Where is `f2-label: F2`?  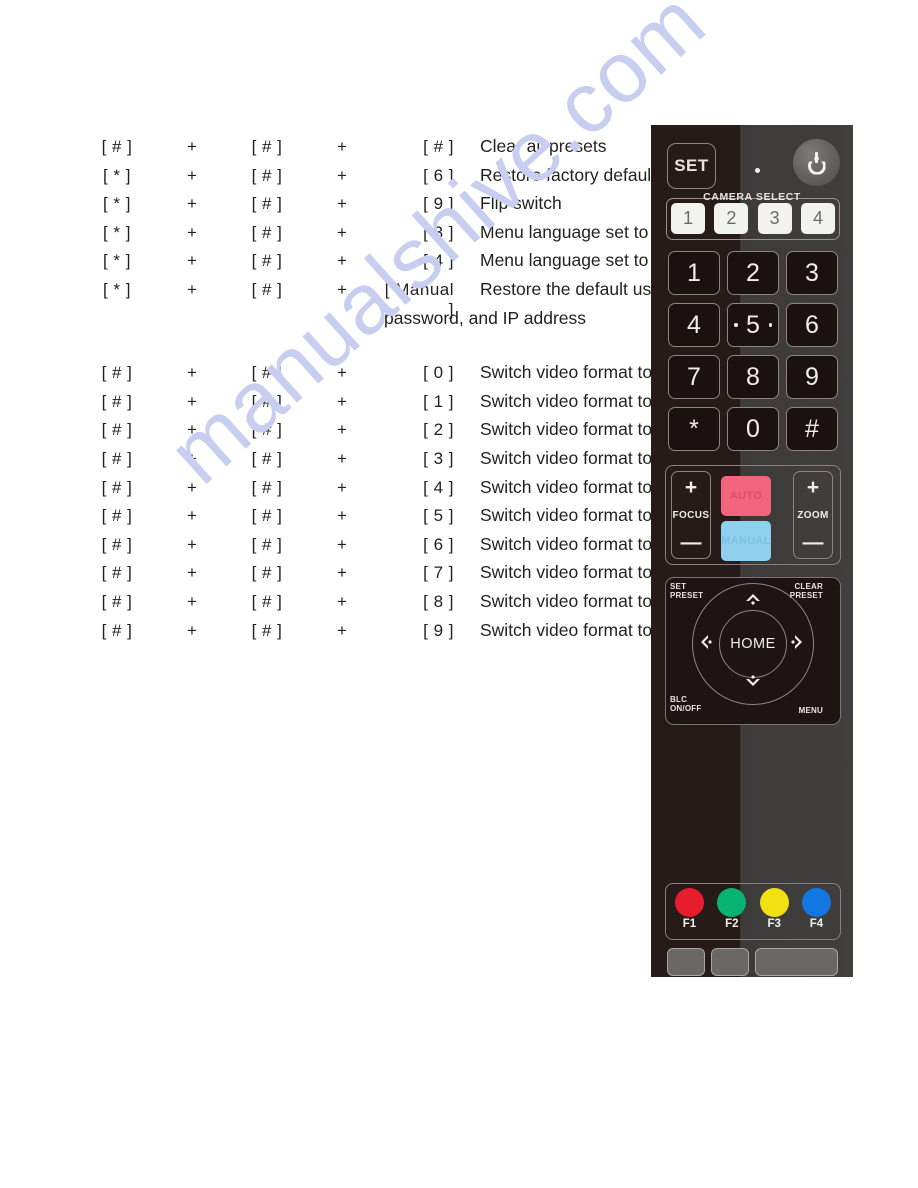 f2-label: F2 is located at coordinates (732, 924).